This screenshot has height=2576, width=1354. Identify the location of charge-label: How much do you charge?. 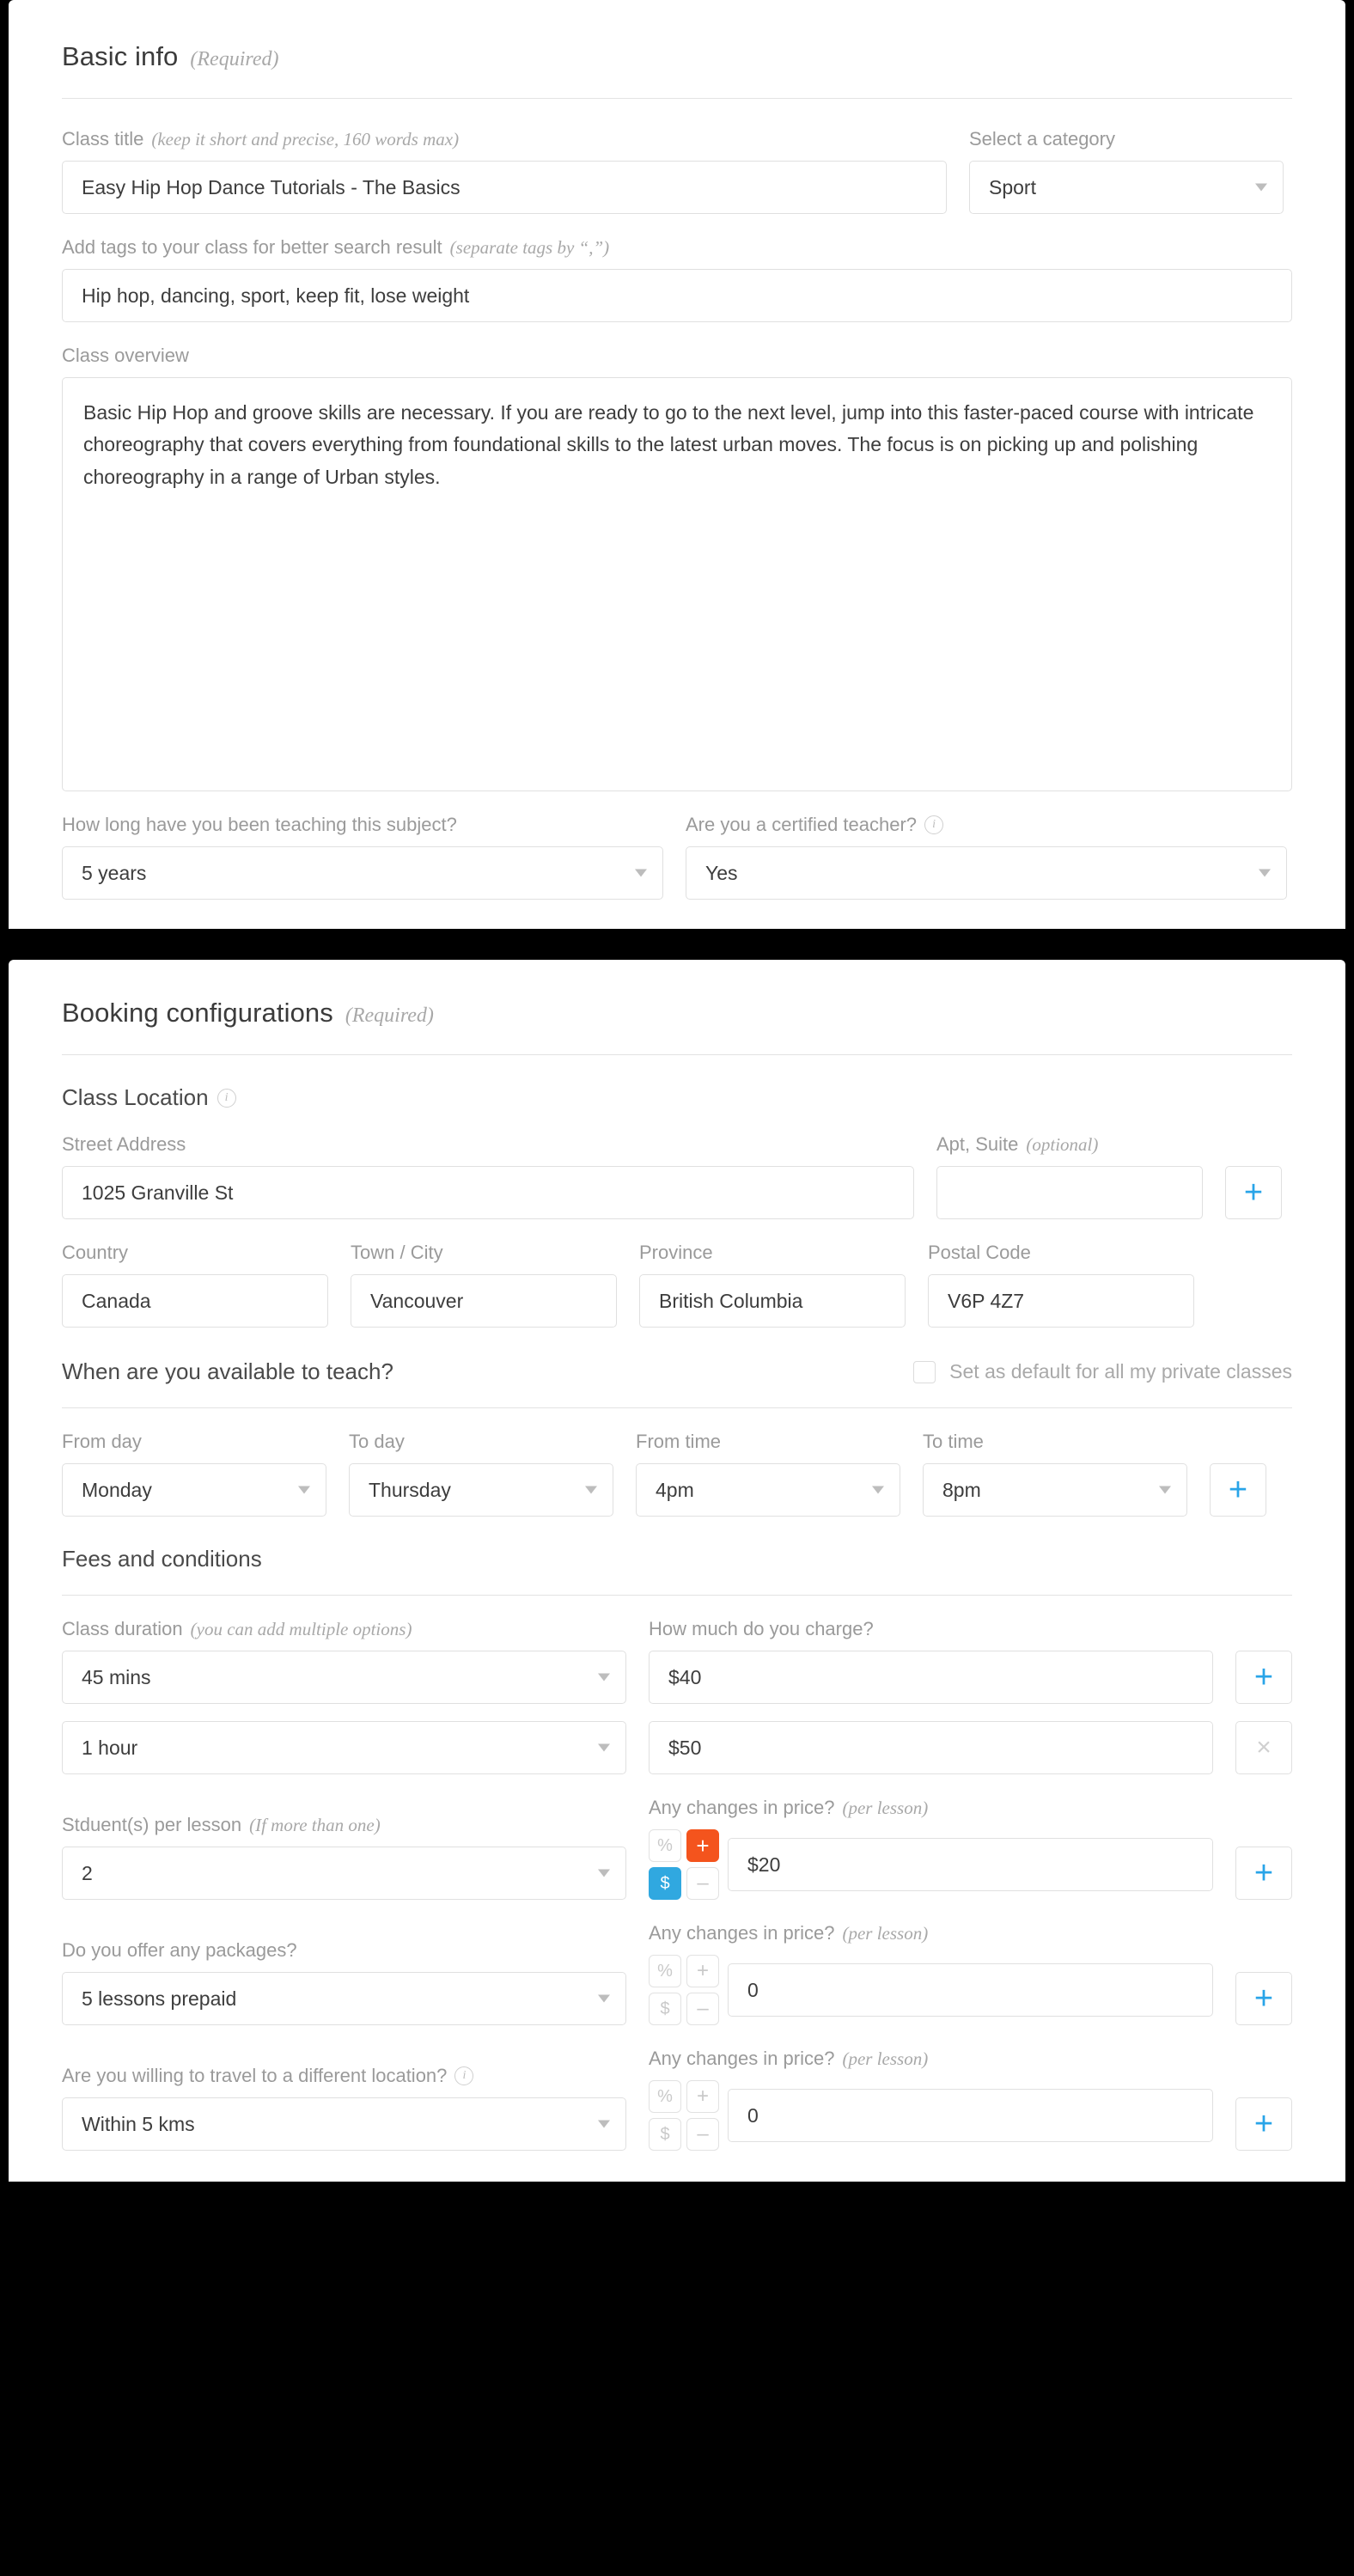
(761, 1628).